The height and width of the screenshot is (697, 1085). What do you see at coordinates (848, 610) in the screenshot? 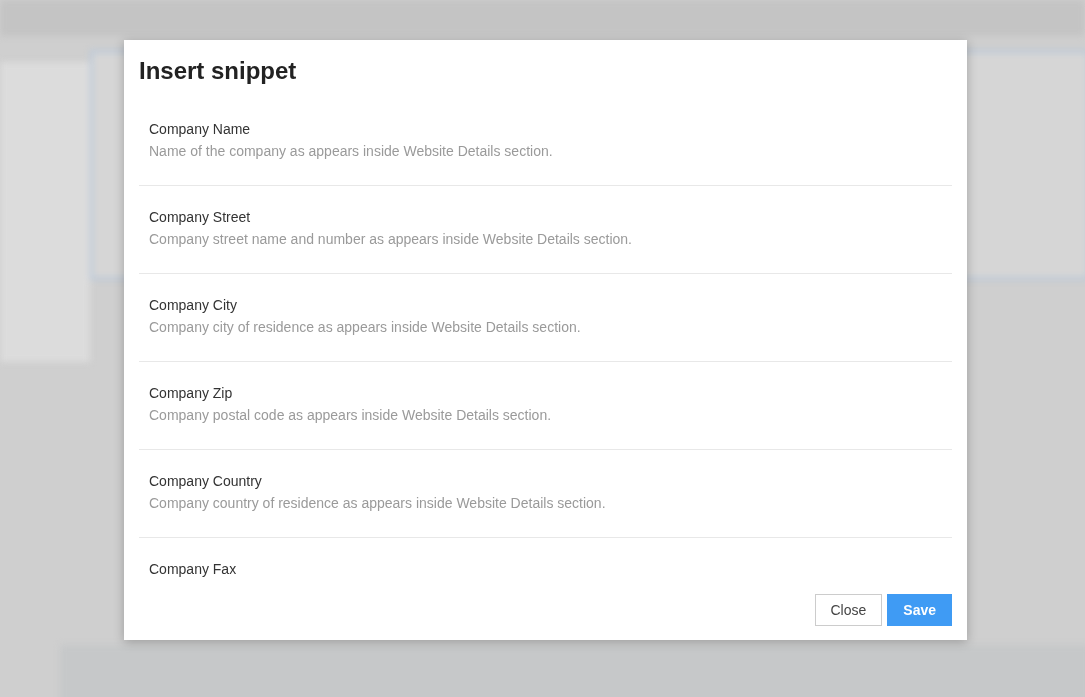
I see `close-button: Close` at bounding box center [848, 610].